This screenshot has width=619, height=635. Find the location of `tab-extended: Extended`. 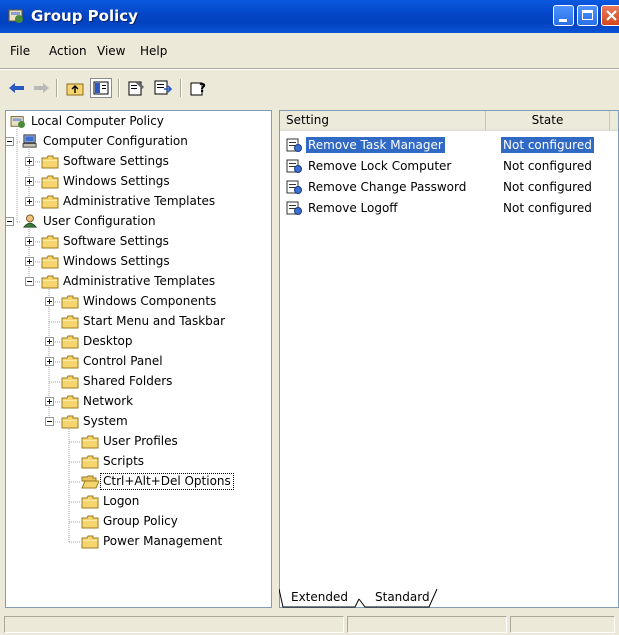

tab-extended: Extended is located at coordinates (319, 597).